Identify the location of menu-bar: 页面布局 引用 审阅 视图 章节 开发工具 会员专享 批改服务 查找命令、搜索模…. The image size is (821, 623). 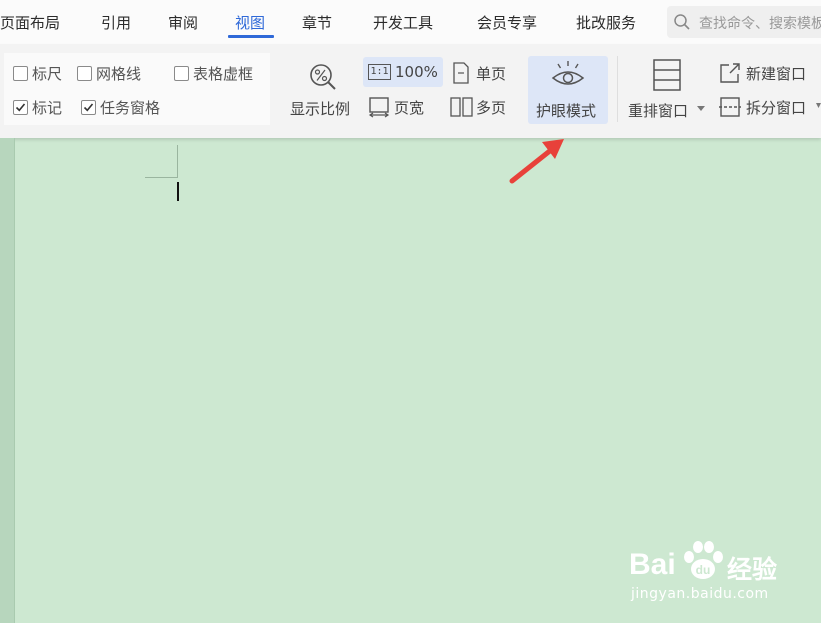
(410, 22).